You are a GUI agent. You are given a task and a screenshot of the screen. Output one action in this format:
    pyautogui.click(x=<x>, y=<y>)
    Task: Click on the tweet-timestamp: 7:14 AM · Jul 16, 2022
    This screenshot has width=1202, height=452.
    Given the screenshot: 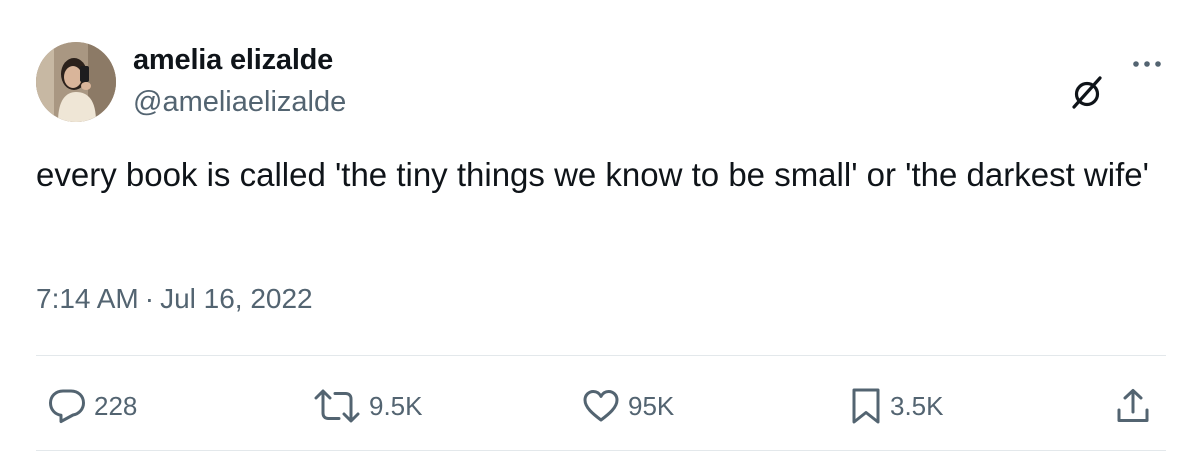 What is the action you would take?
    pyautogui.click(x=174, y=299)
    